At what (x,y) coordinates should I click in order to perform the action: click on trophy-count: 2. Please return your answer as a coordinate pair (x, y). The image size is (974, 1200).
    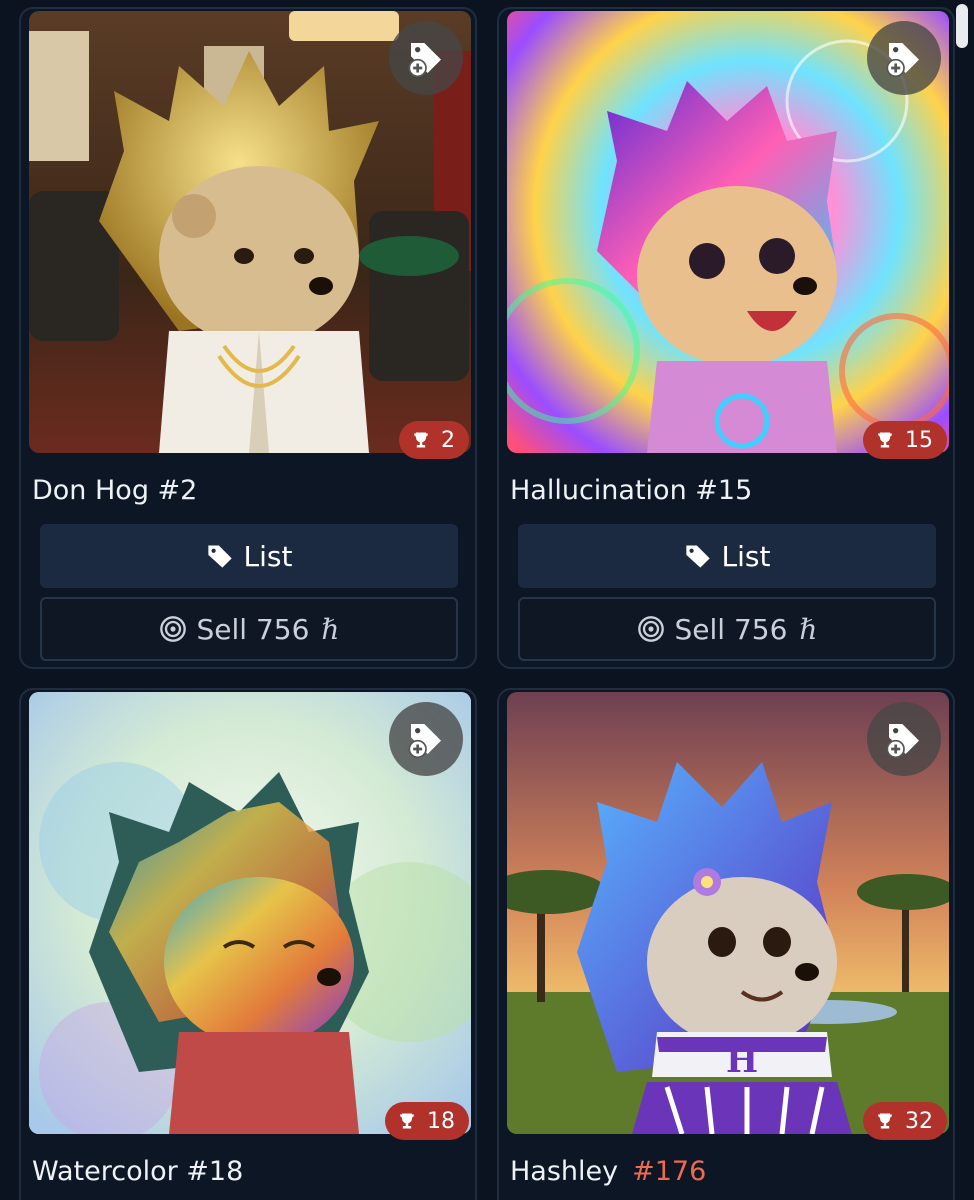
    Looking at the image, I should click on (448, 440).